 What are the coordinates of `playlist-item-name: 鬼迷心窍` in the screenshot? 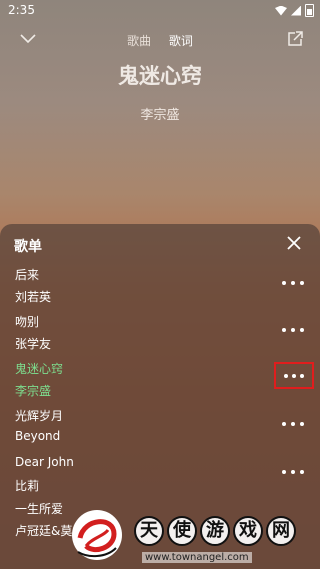 It's located at (39, 369).